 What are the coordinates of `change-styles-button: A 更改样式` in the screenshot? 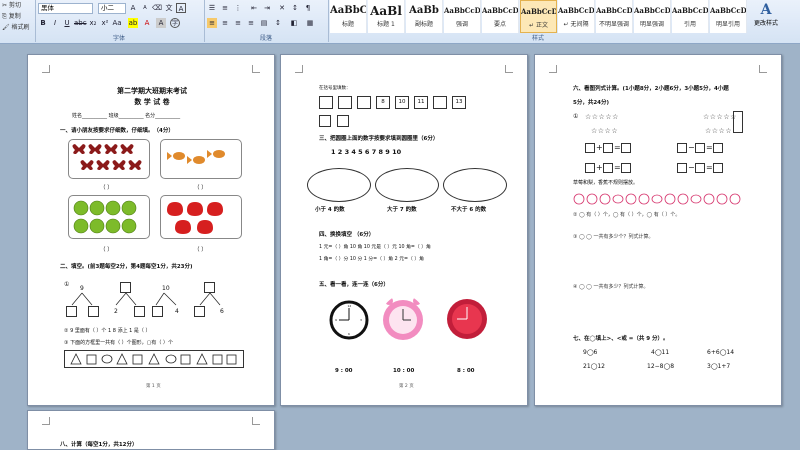 It's located at (766, 16).